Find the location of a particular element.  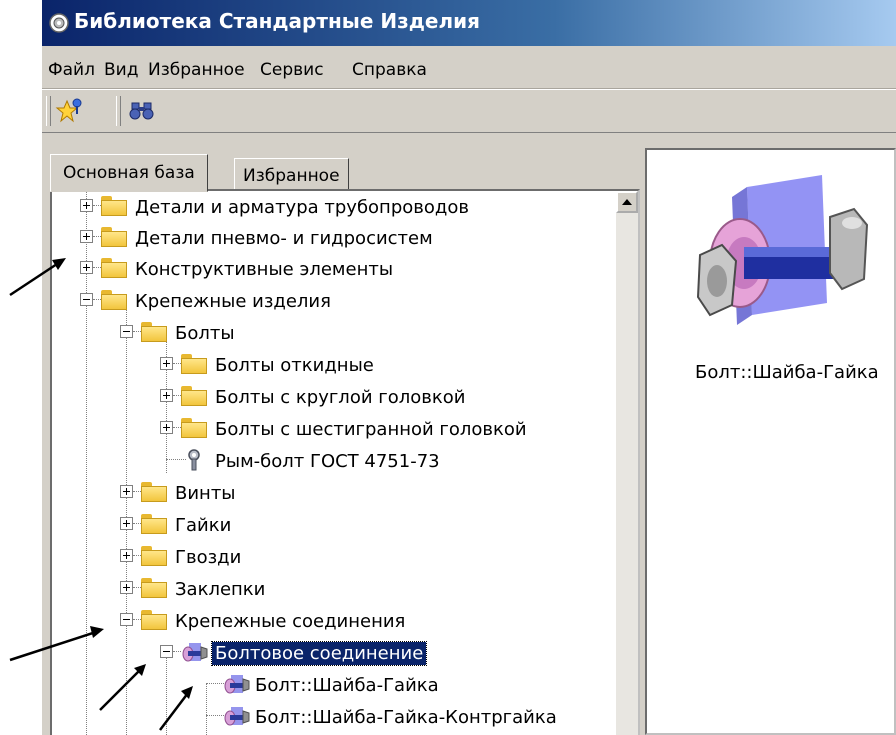

tree-item: Болты с шестигранной головкой is located at coordinates (332, 429).